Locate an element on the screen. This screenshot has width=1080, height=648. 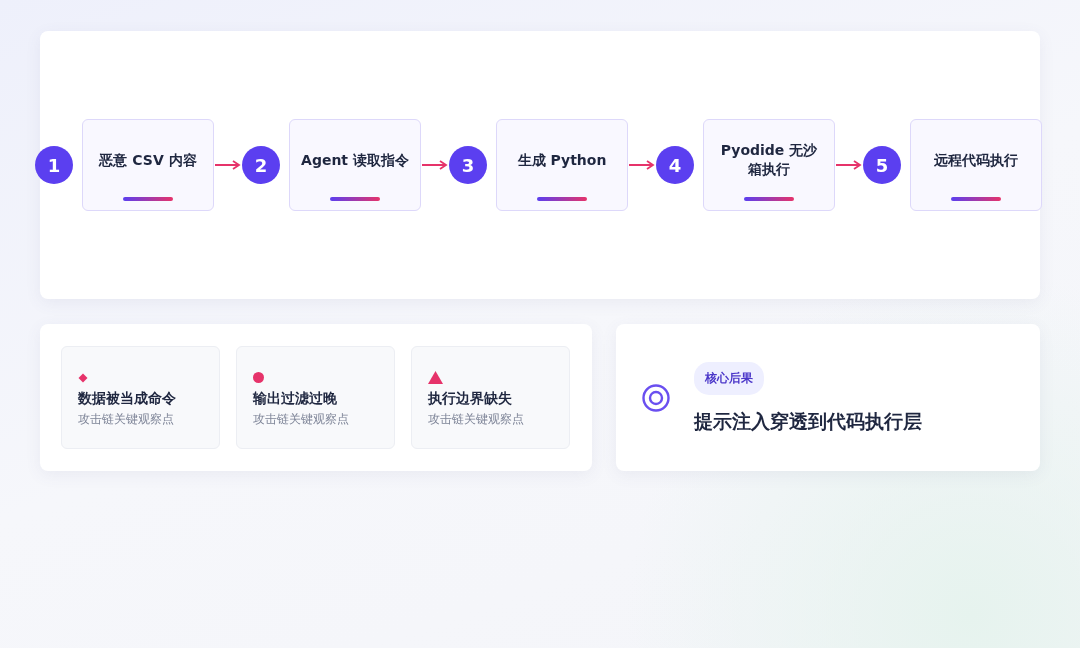
step-number: 3 is located at coordinates (468, 165).